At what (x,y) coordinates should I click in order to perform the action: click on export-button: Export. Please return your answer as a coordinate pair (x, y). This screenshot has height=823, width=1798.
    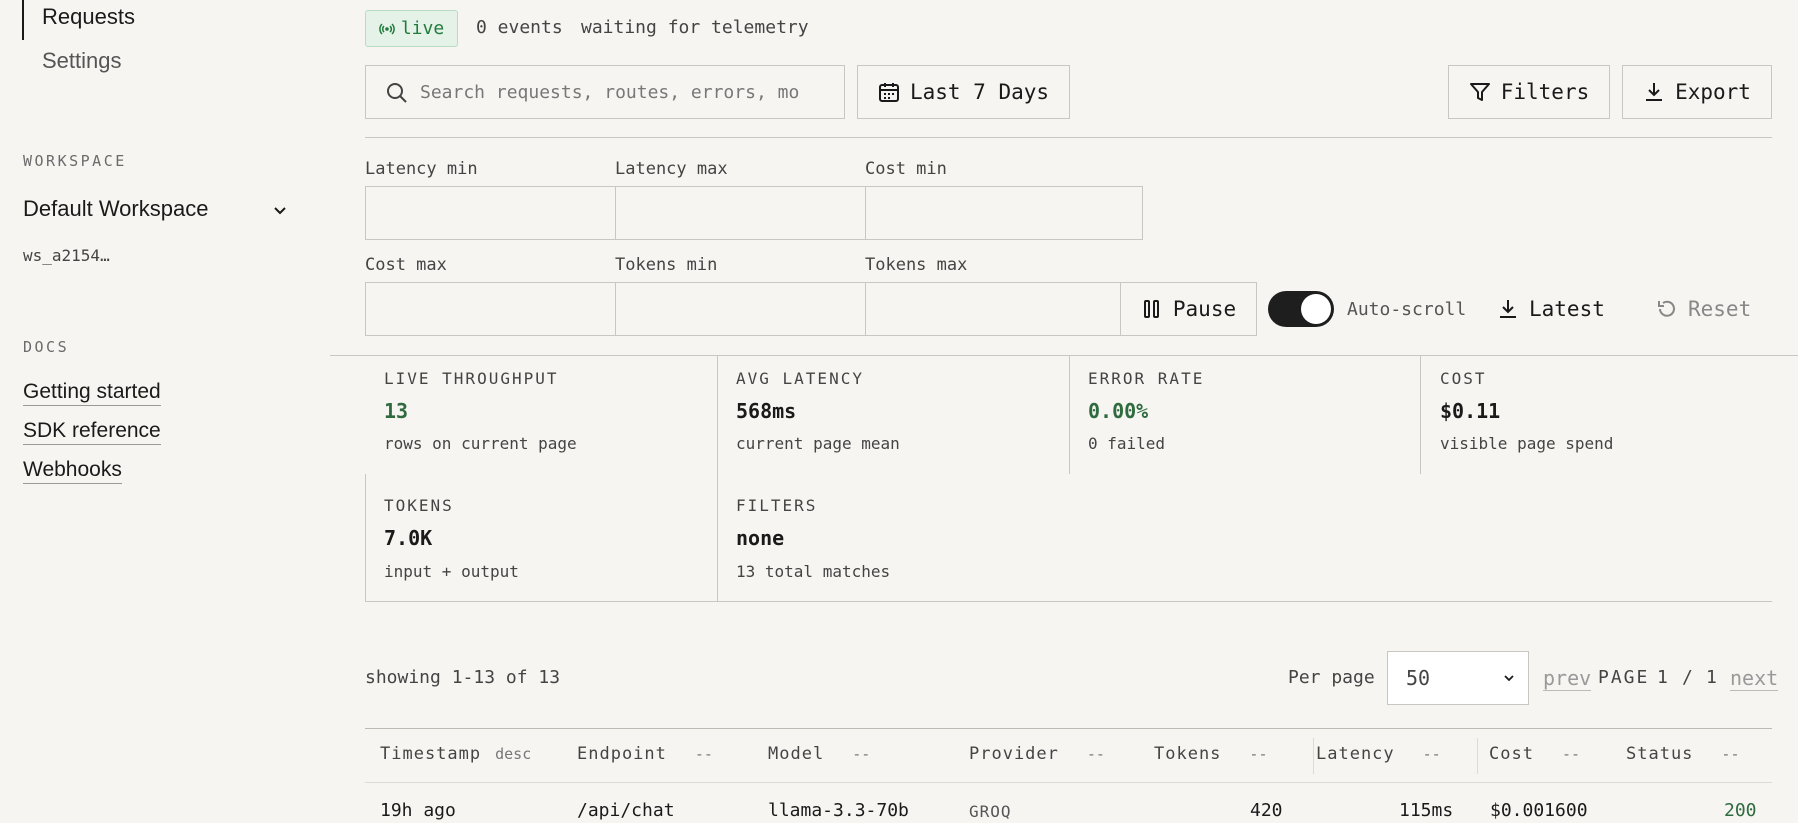
    Looking at the image, I should click on (1697, 92).